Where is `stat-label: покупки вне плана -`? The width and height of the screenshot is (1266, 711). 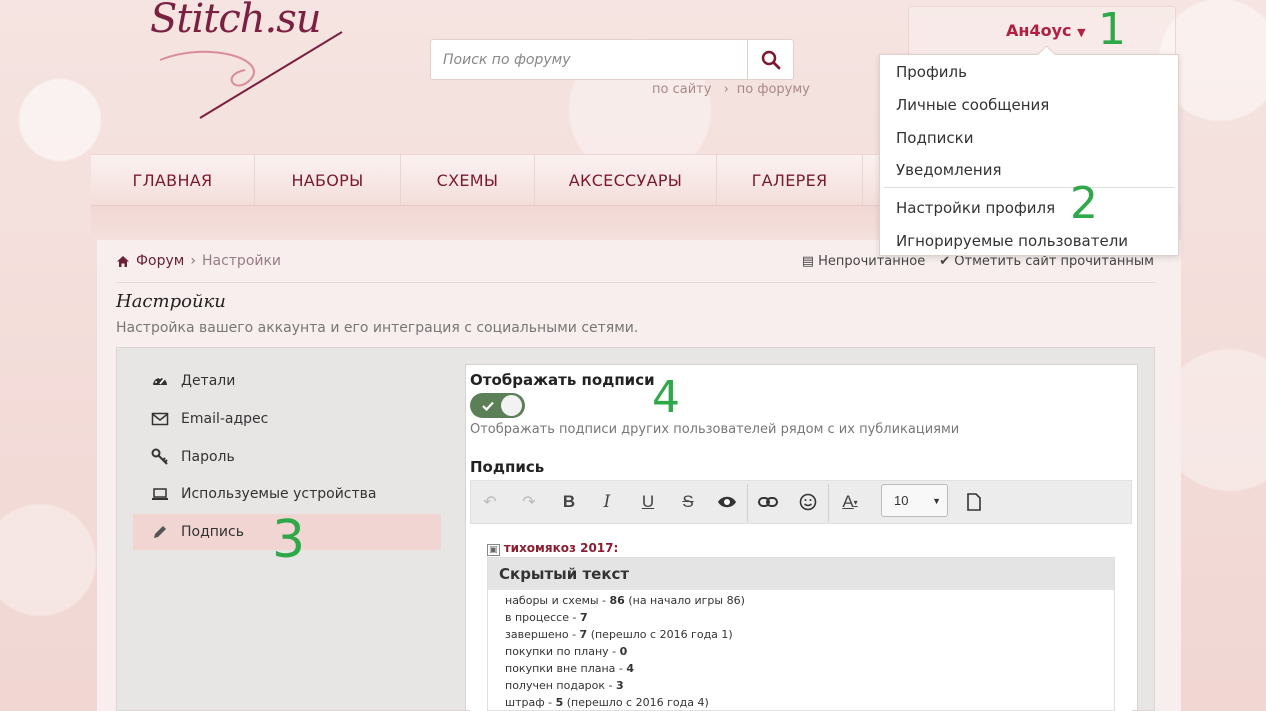 stat-label: покупки вне плана - is located at coordinates (566, 668).